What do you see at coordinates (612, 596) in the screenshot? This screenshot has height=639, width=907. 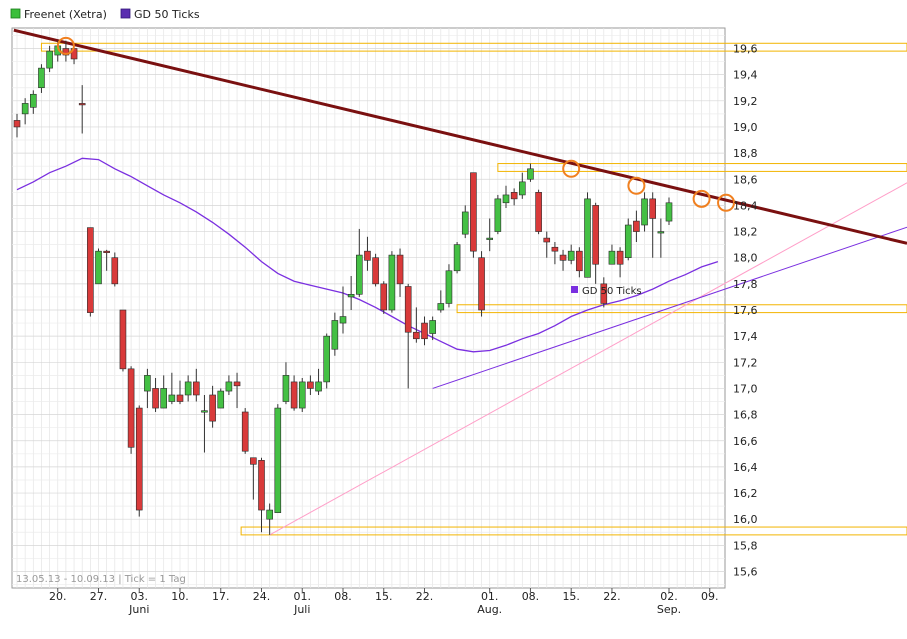 I see `x-tick-label: 22.` at bounding box center [612, 596].